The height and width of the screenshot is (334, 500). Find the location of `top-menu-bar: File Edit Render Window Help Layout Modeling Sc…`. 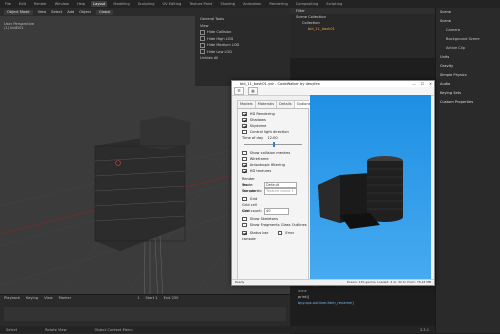

top-menu-bar: File Edit Render Window Help Layout Modeling Sc… is located at coordinates (250, 4).